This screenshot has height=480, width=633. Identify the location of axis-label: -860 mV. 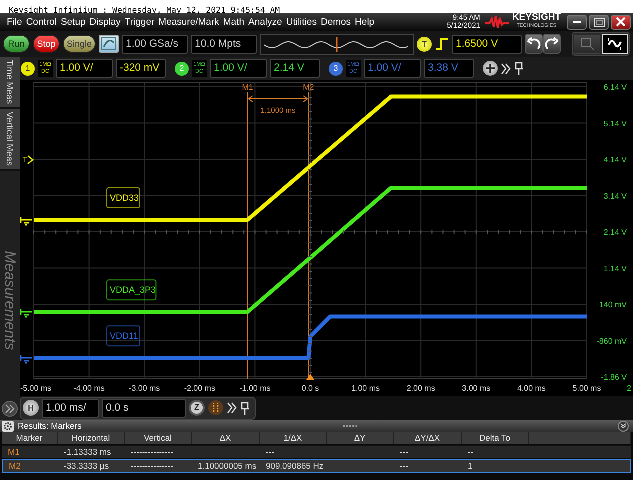
(611, 341).